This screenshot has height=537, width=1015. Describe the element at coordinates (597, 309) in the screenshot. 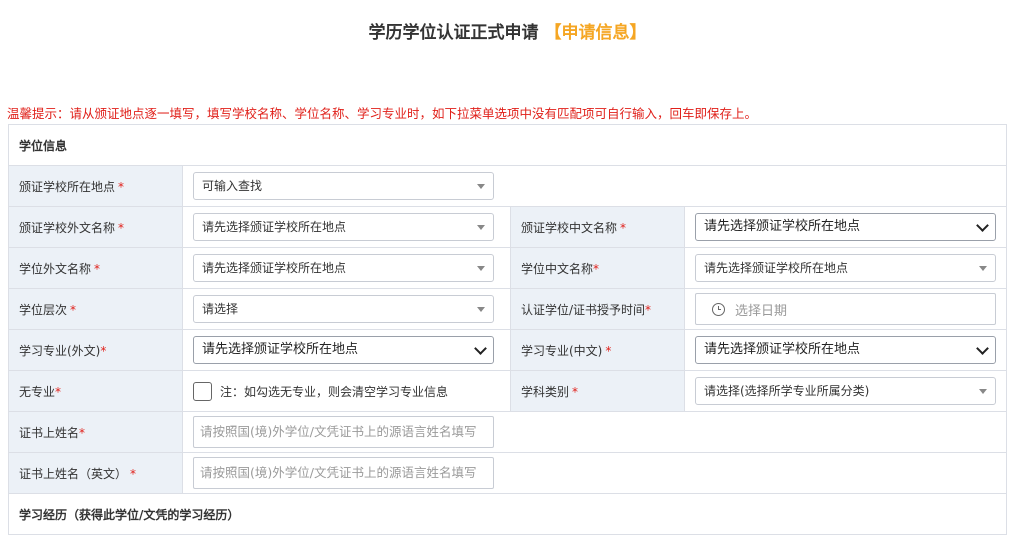

I see `award-date-label: 认证学位/证书授予时间*` at that location.